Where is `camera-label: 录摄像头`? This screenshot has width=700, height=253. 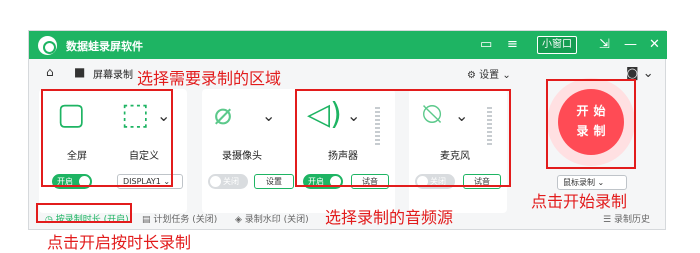
camera-label: 录摄像头 is located at coordinates (242, 156).